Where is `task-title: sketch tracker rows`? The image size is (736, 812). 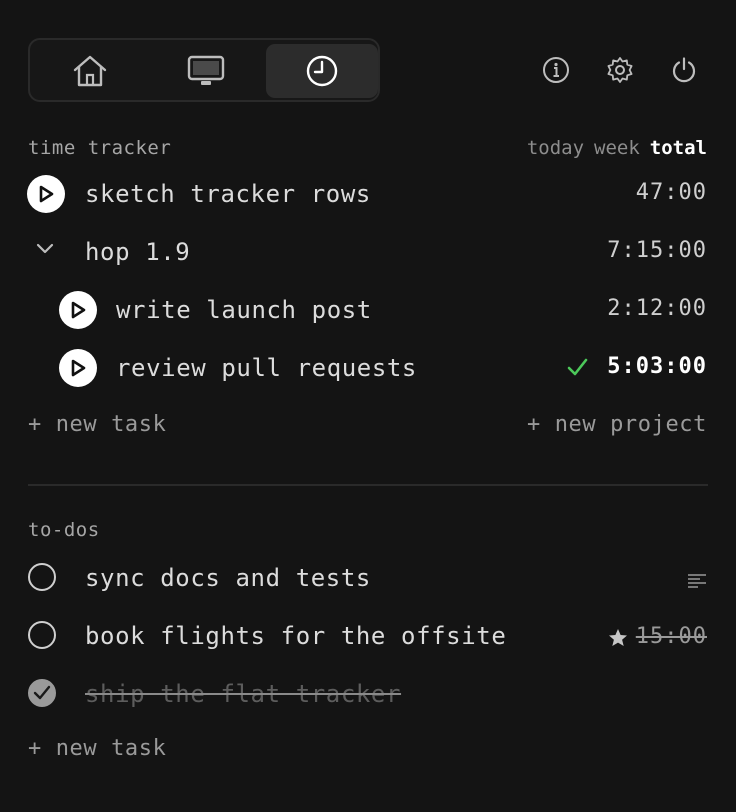 task-title: sketch tracker rows is located at coordinates (228, 194).